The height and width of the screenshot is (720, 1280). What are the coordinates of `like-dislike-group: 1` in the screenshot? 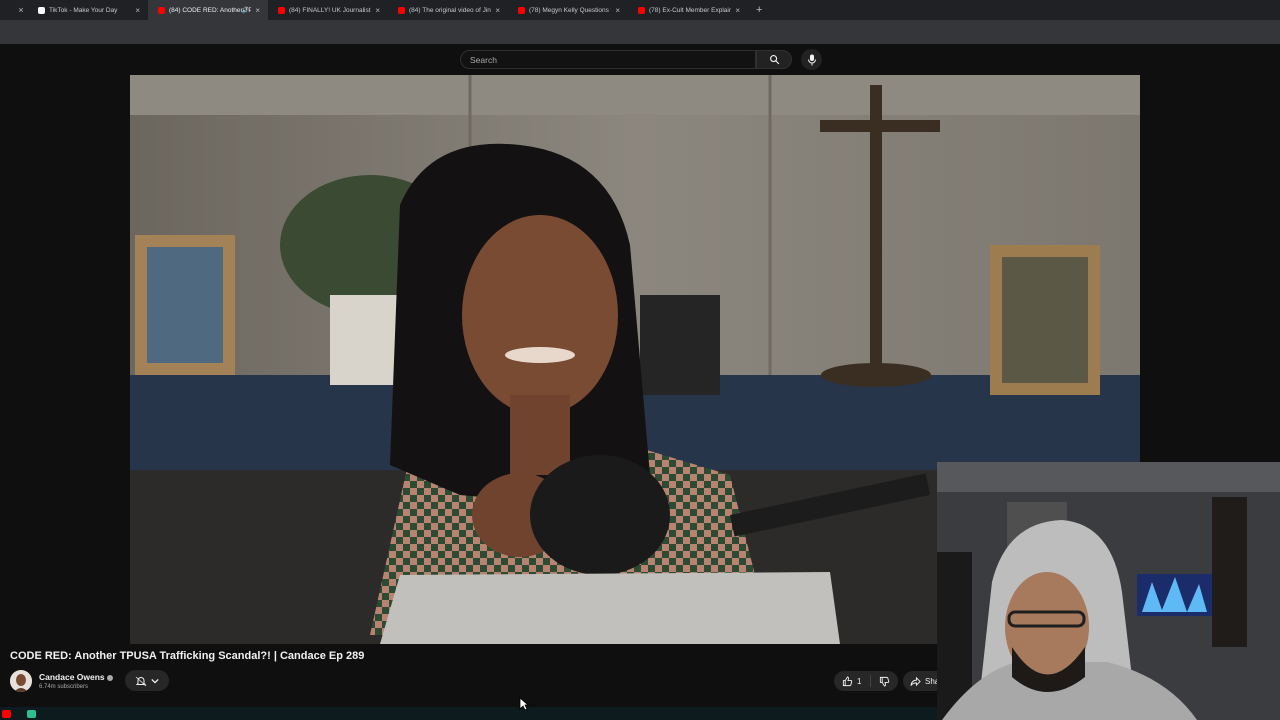 It's located at (866, 681).